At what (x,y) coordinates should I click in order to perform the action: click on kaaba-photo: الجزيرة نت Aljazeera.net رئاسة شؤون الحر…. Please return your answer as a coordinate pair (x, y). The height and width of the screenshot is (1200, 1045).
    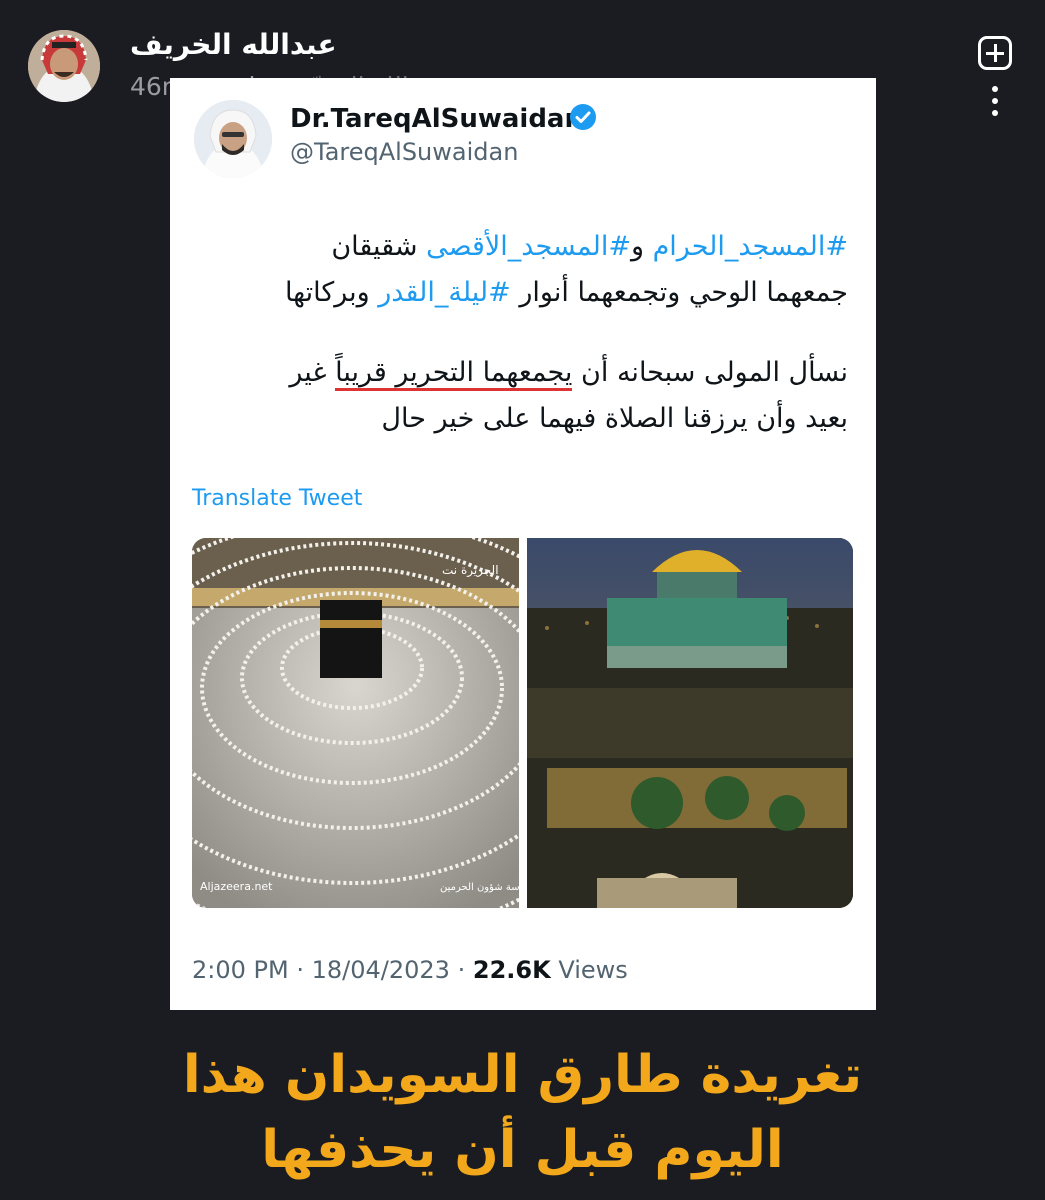
    Looking at the image, I should click on (355, 723).